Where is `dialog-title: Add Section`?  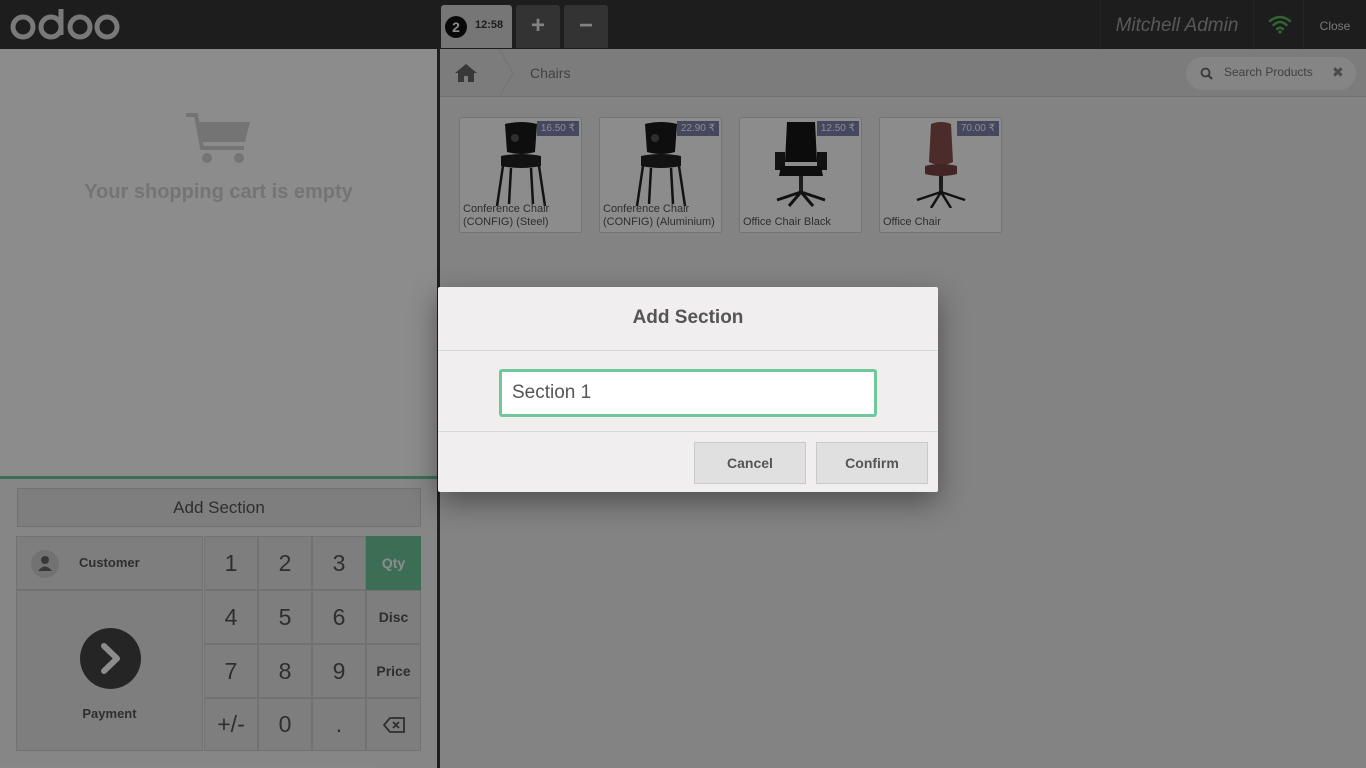 dialog-title: Add Section is located at coordinates (688, 319).